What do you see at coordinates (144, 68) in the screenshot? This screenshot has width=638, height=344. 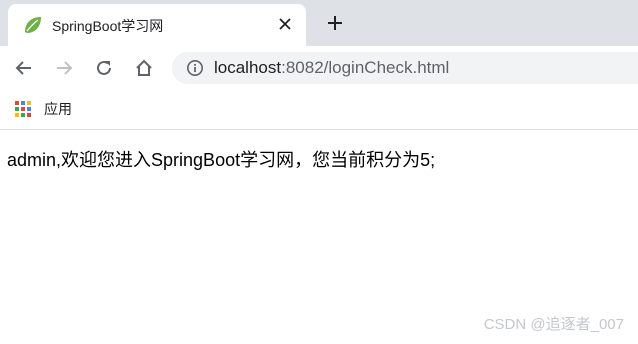 I see `home-icon` at bounding box center [144, 68].